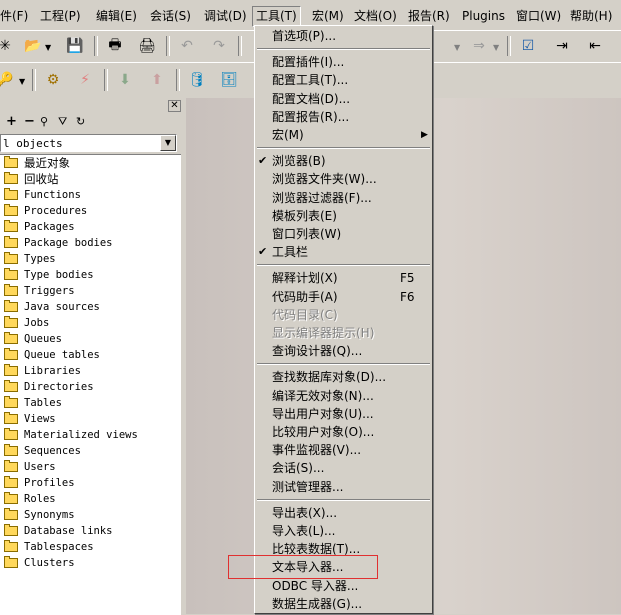  What do you see at coordinates (174, 106) in the screenshot?
I see `close-icon: ✕` at bounding box center [174, 106].